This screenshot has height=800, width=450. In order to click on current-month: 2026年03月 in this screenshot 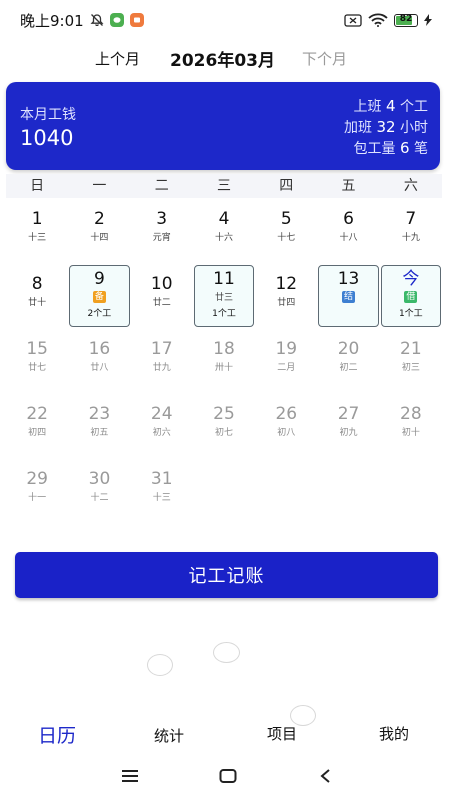, I will do `click(222, 58)`.